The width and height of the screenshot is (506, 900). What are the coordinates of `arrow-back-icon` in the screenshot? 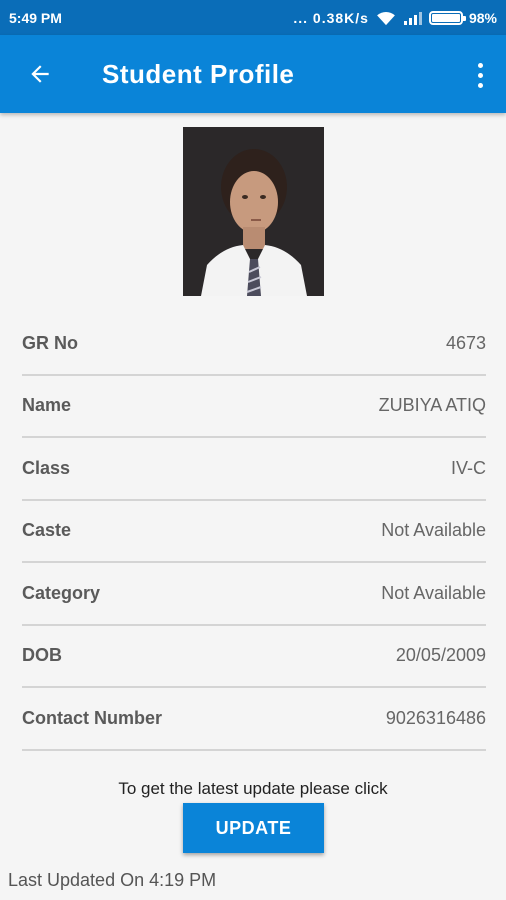 It's located at (40, 74).